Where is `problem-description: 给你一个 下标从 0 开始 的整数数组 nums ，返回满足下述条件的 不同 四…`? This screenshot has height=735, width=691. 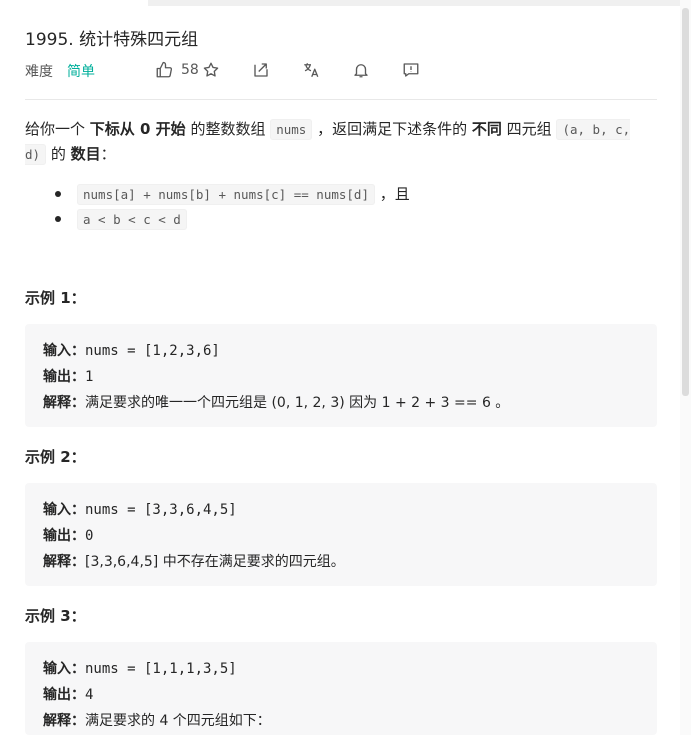
problem-description: 给你一个 下标从 0 开始 的整数数组 nums ，返回满足下述条件的 不同 四… is located at coordinates (341, 142).